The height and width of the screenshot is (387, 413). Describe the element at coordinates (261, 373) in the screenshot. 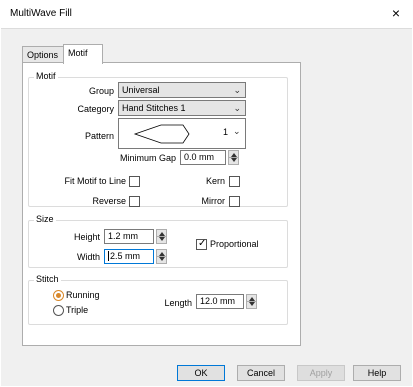

I see `cancel-button: Cancel` at that location.